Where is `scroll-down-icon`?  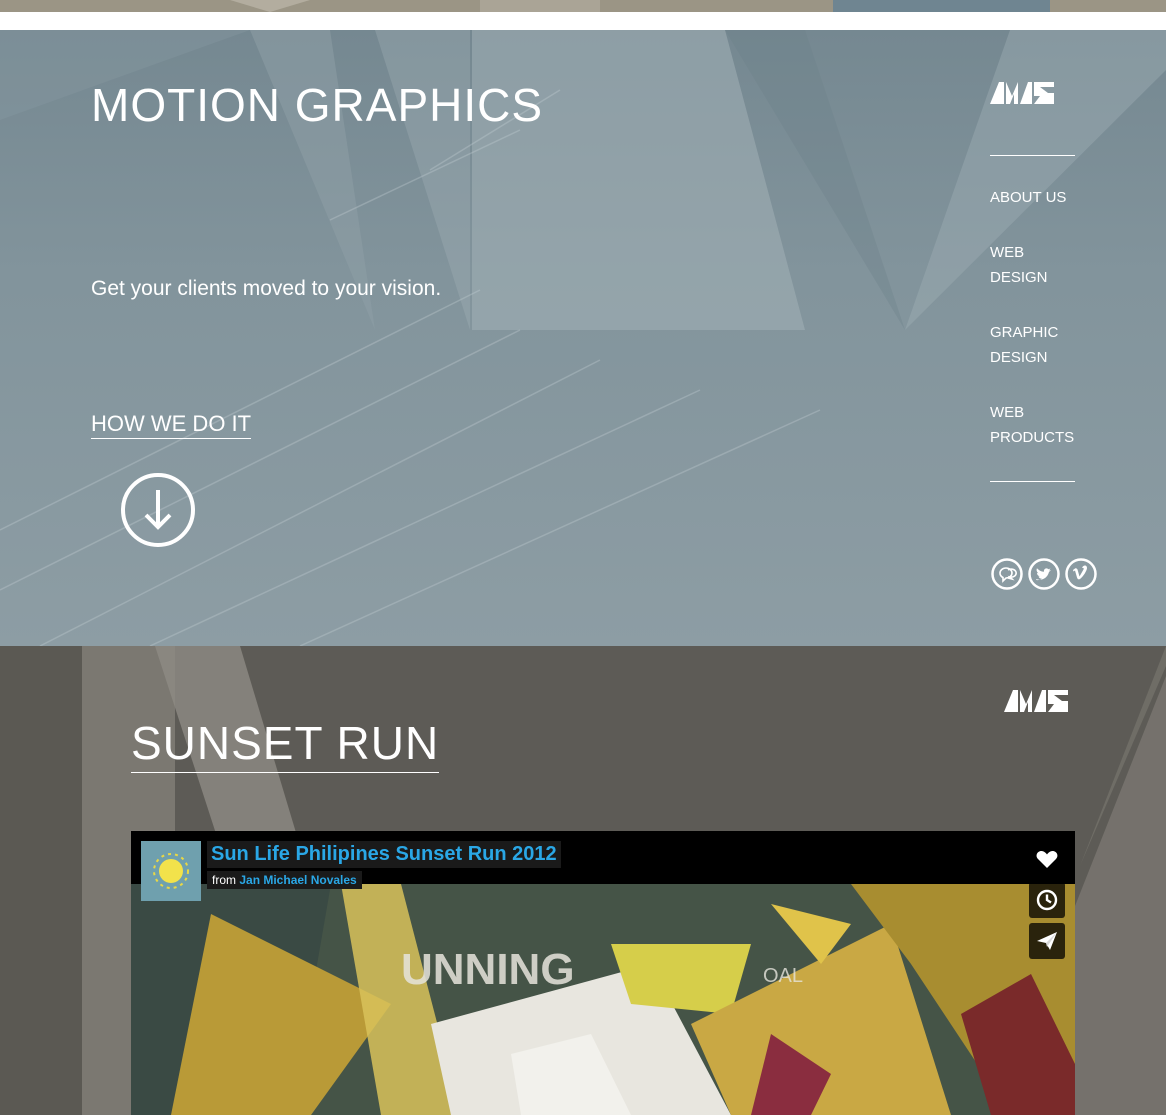
scroll-down-icon is located at coordinates (158, 510).